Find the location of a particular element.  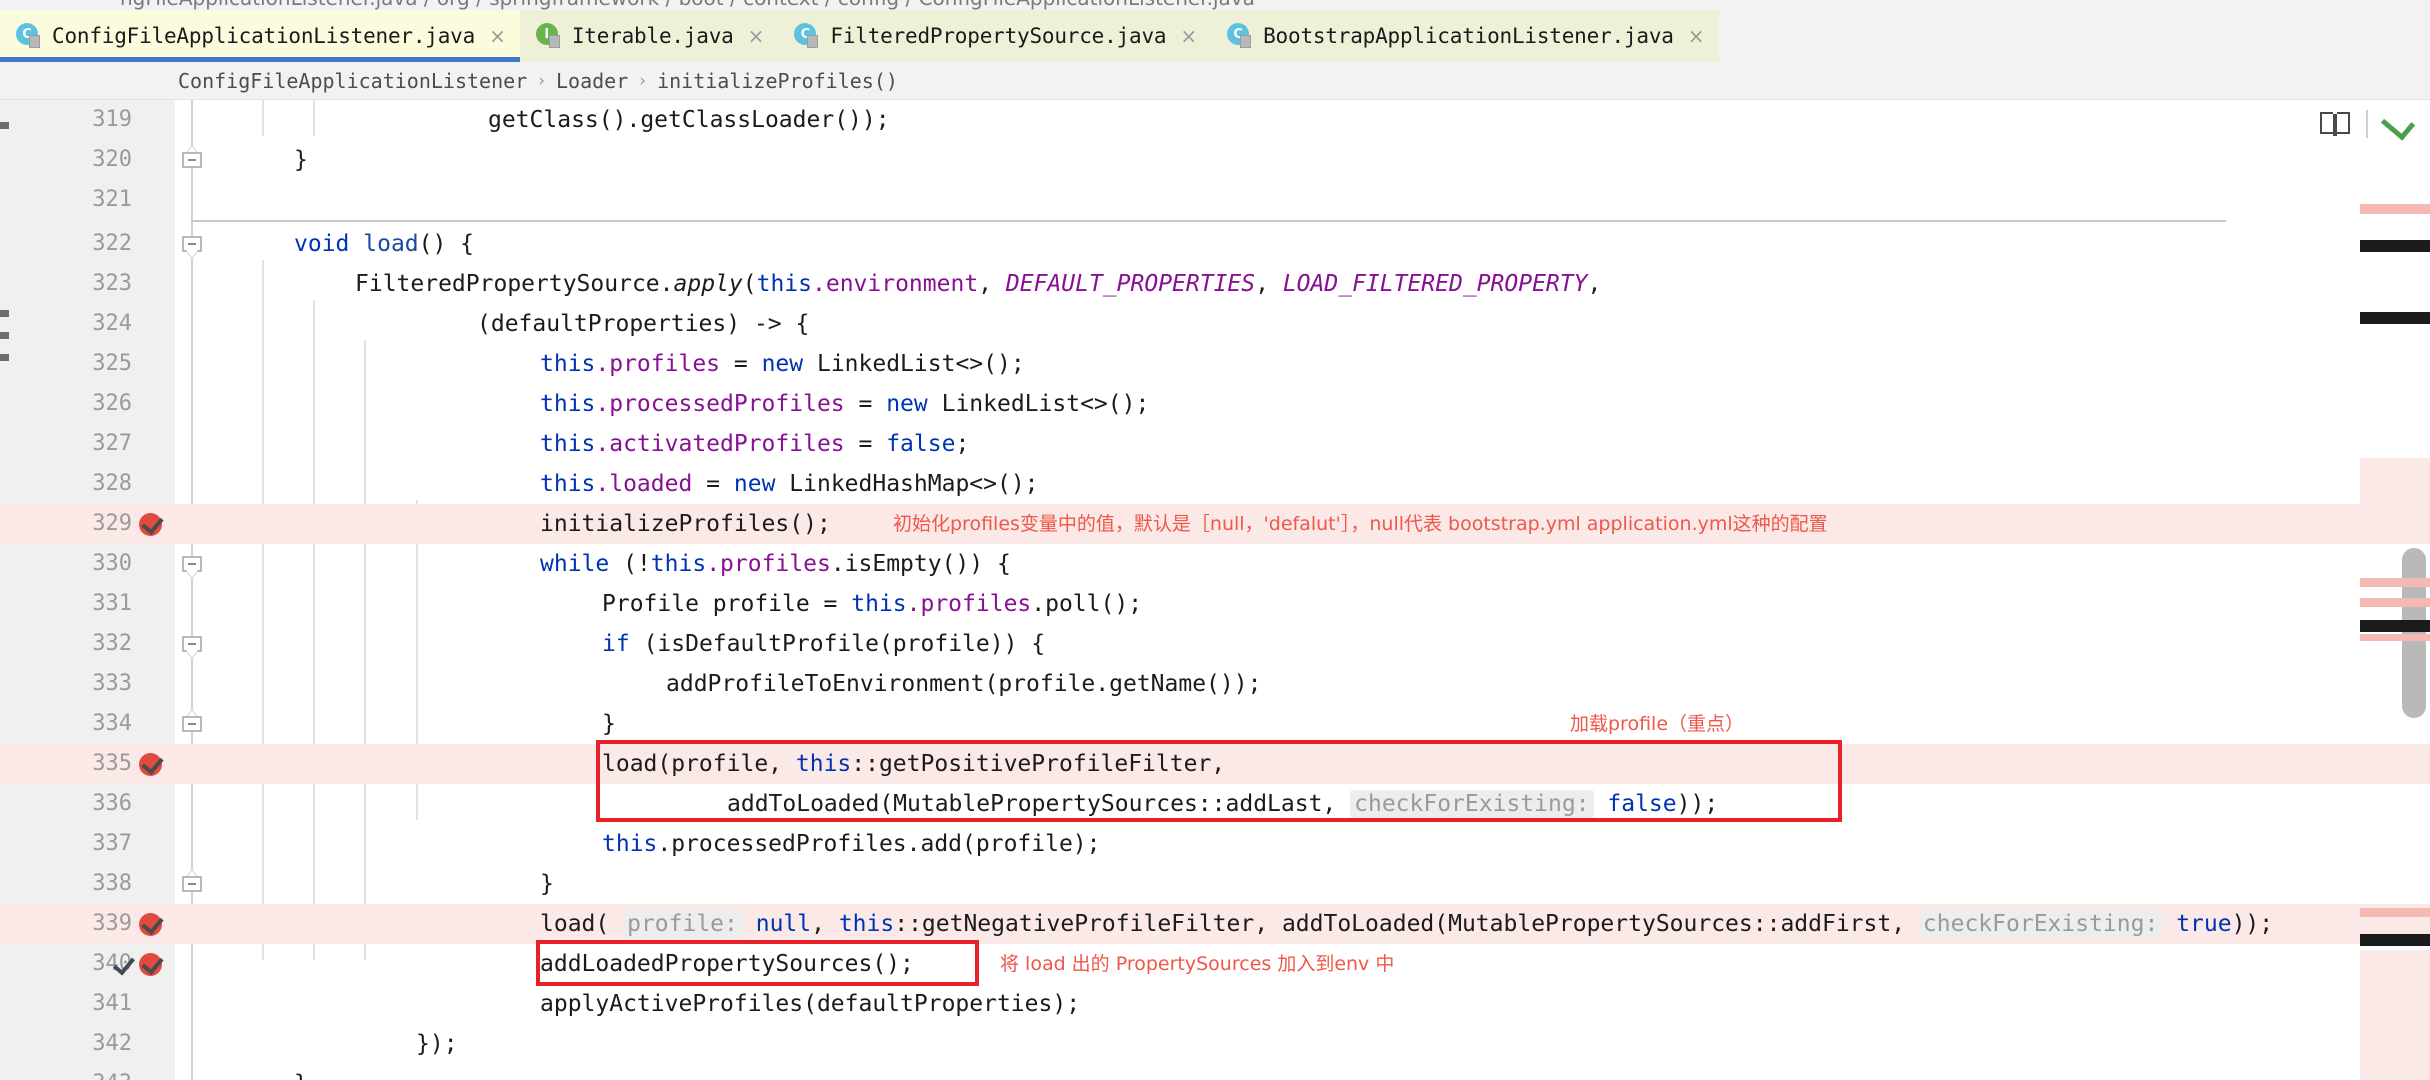

scroll-marker is located at coordinates (2395, 912).